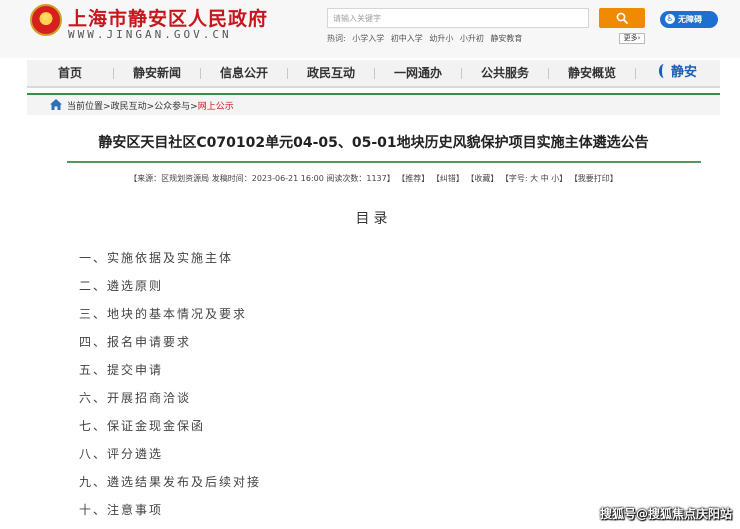 This screenshot has width=740, height=529. I want to click on font-size-close: 】, so click(563, 178).